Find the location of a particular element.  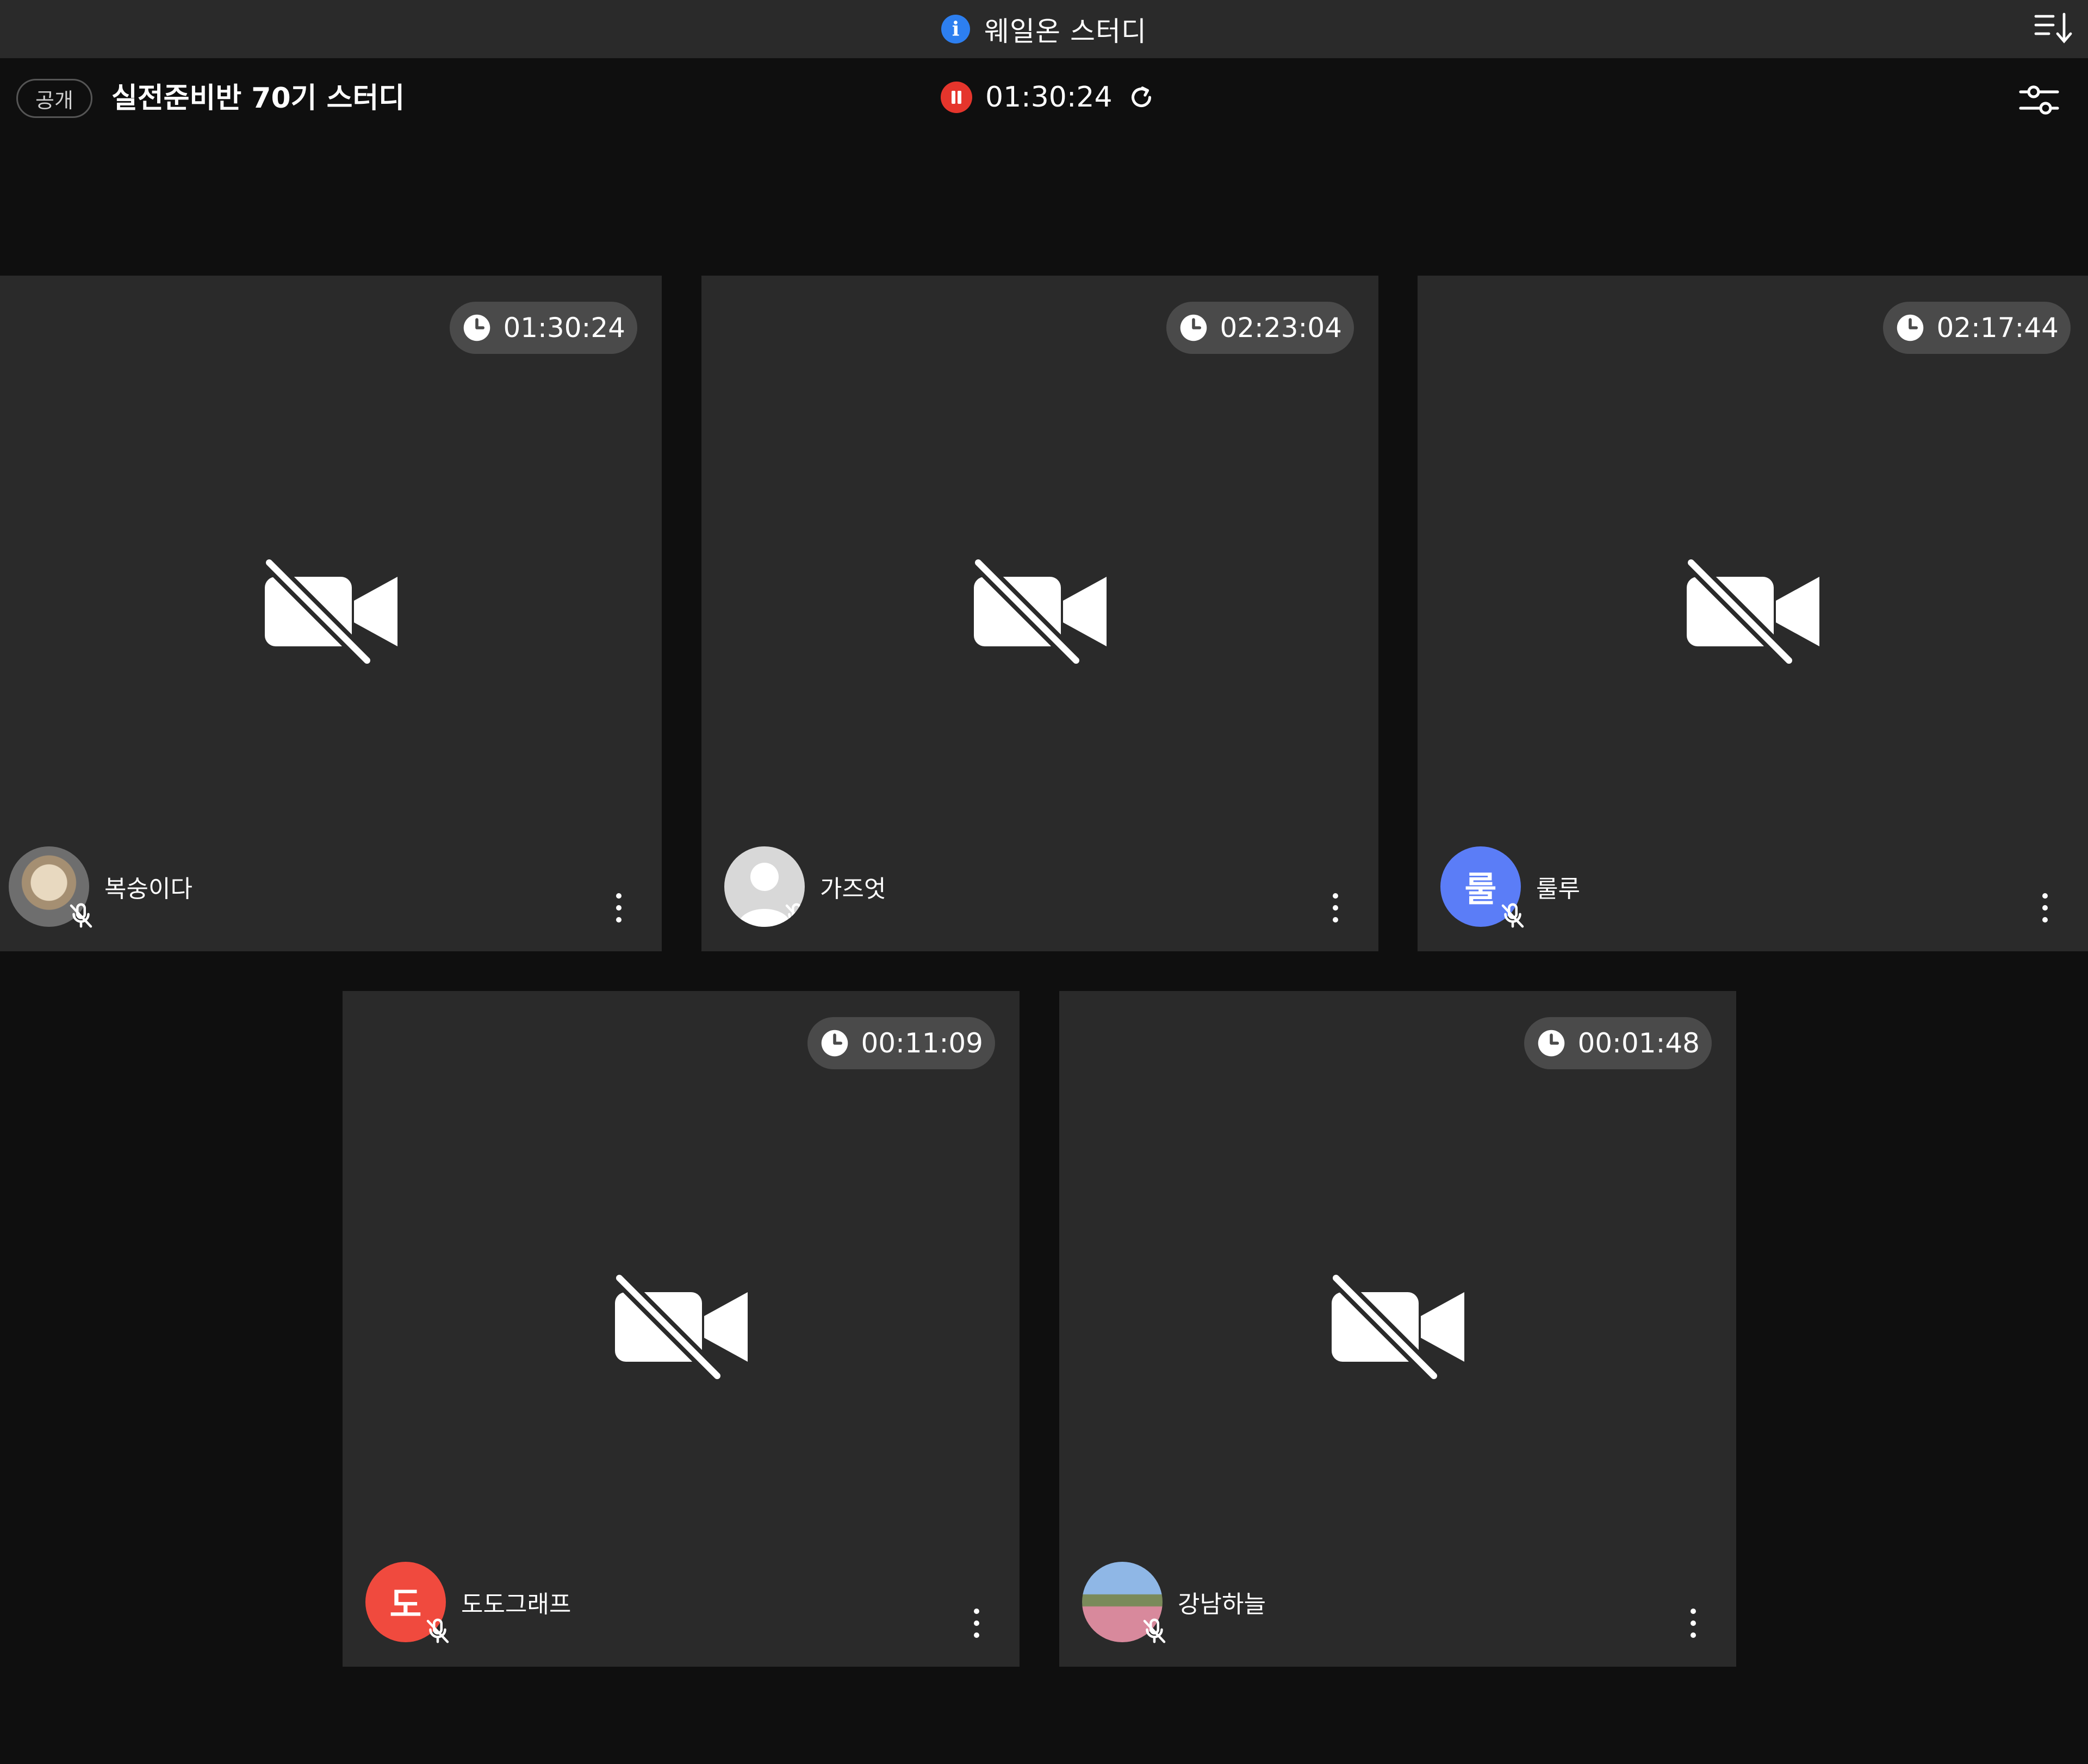

app-title-group: i 웨일온 스터디 is located at coordinates (1044, 29).